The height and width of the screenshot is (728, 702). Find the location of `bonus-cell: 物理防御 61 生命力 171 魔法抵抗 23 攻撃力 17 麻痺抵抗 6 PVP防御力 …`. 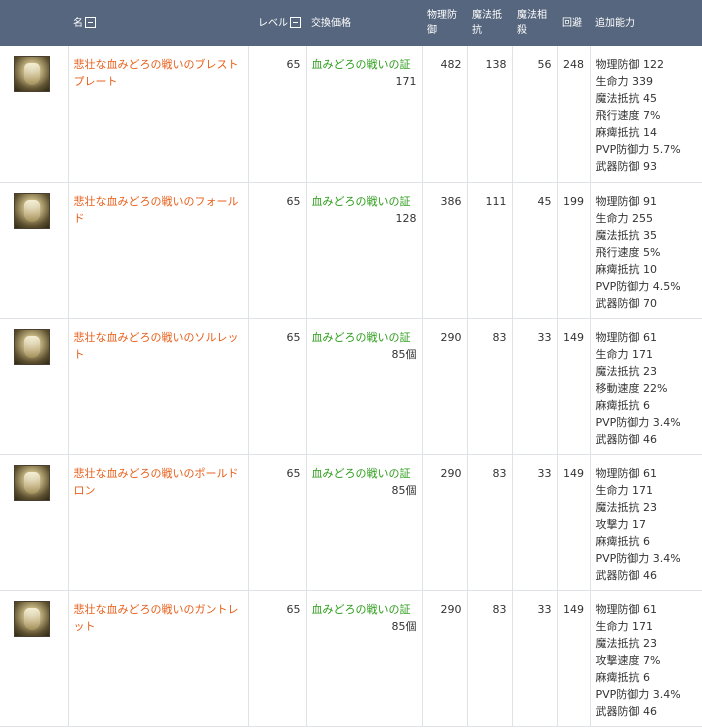

bonus-cell: 物理防御 61 生命力 171 魔法抵抗 23 攻撃力 17 麻痺抵抗 6 PVP防御力 … is located at coordinates (646, 522).